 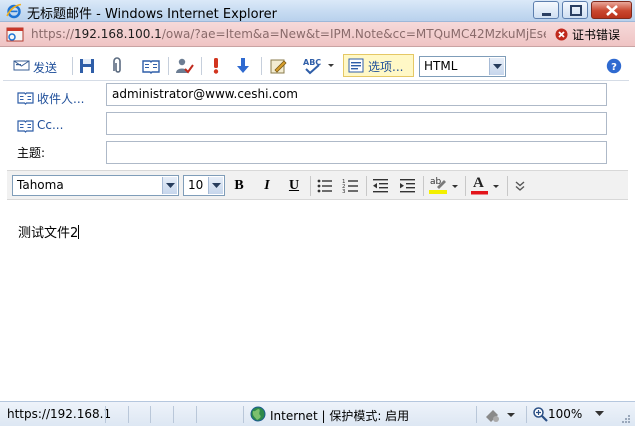 I want to click on attach-file-button, so click(x=117, y=66).